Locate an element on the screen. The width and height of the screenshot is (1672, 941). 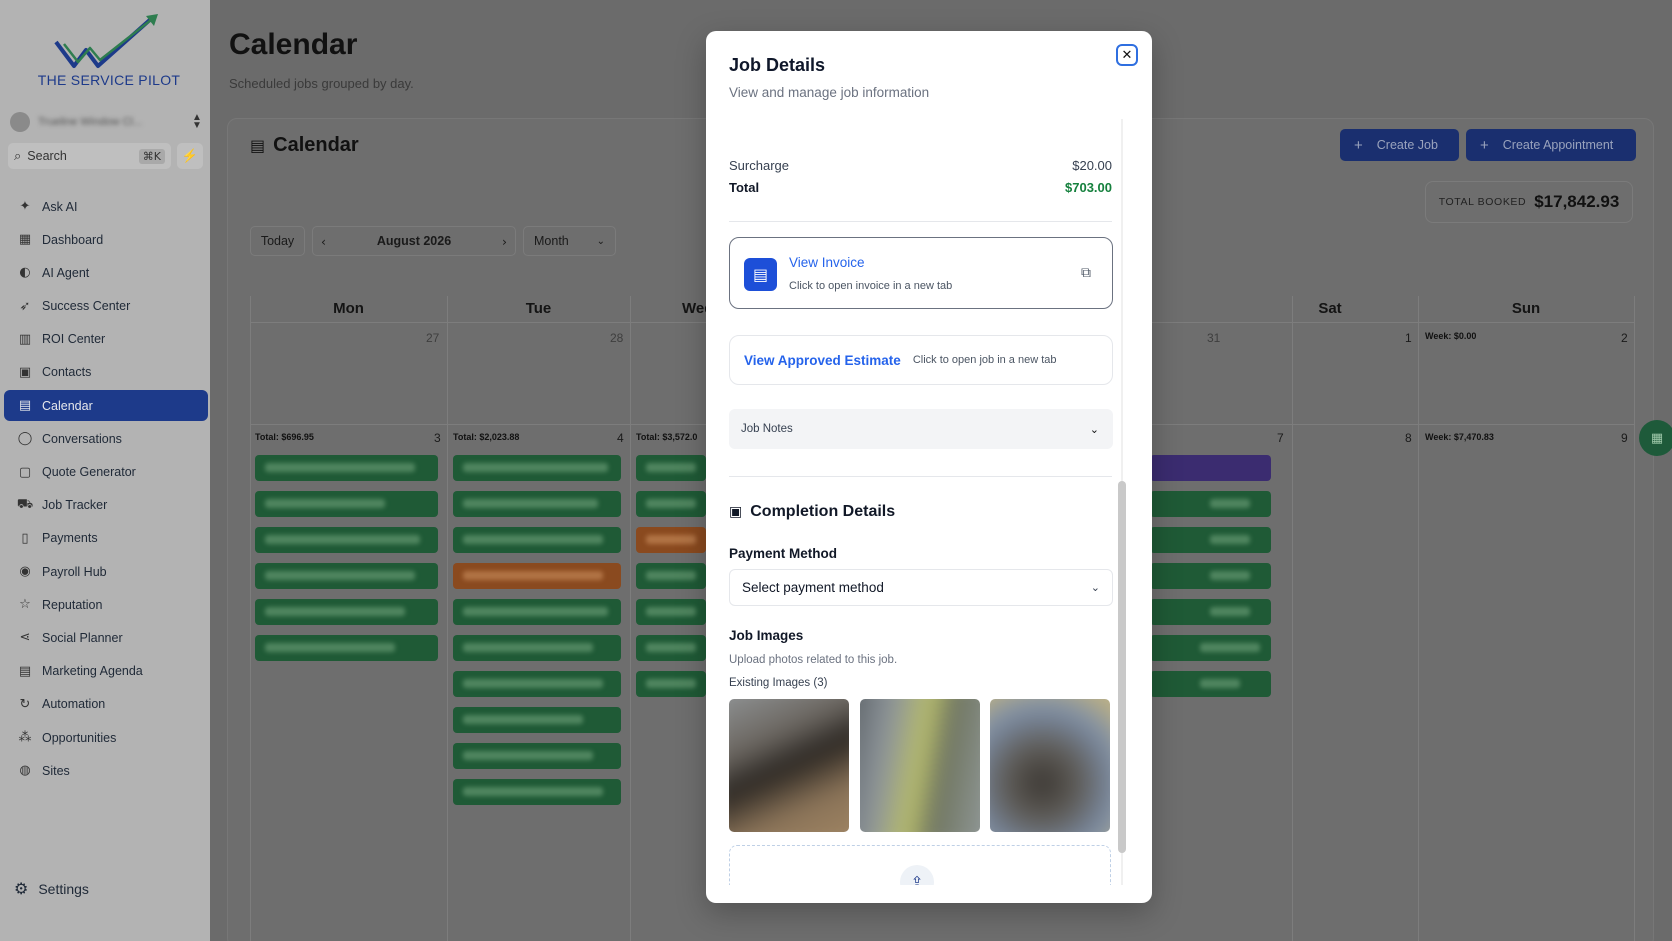
sidebar-item-payments: ▯ Payments is located at coordinates (106, 538).